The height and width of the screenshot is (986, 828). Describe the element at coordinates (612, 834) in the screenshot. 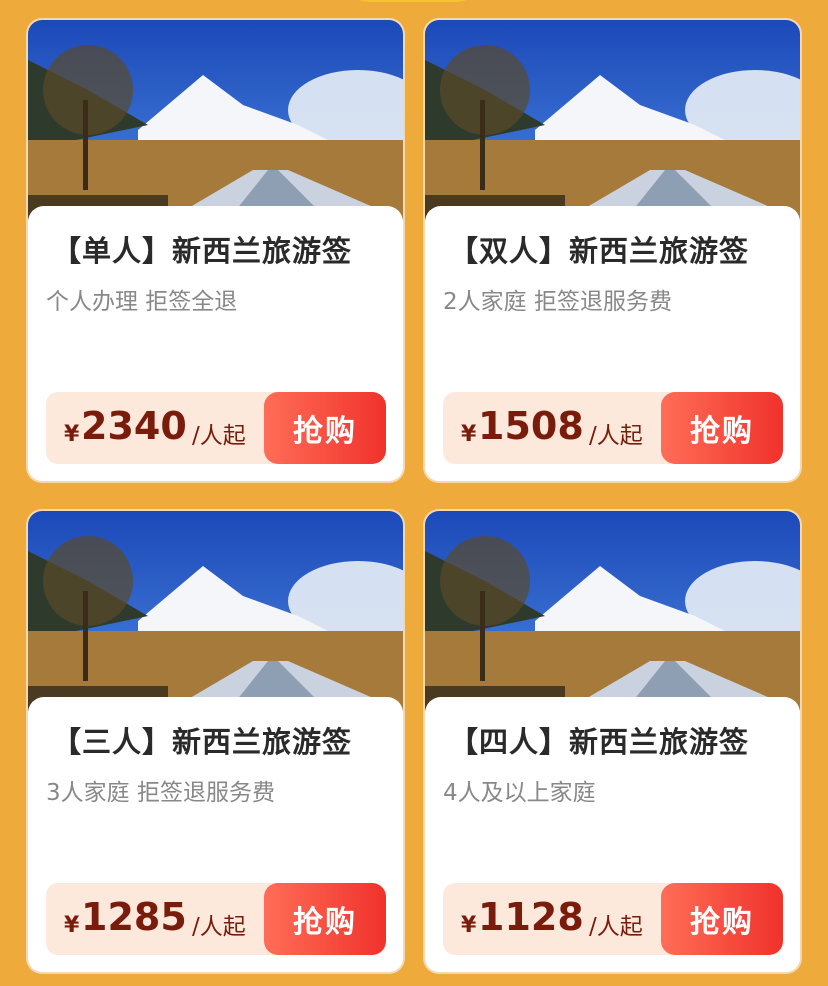

I see `product-info: 【四人】新西兰旅游签 4人及以上家庭 ¥ 1128 /人起 抢购` at that location.